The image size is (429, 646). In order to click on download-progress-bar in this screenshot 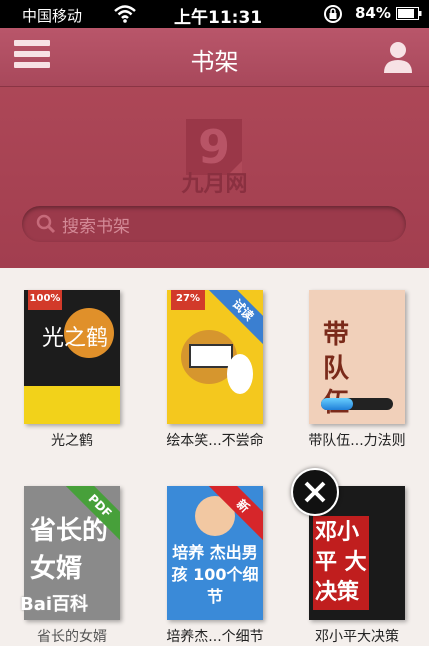, I will do `click(357, 404)`.